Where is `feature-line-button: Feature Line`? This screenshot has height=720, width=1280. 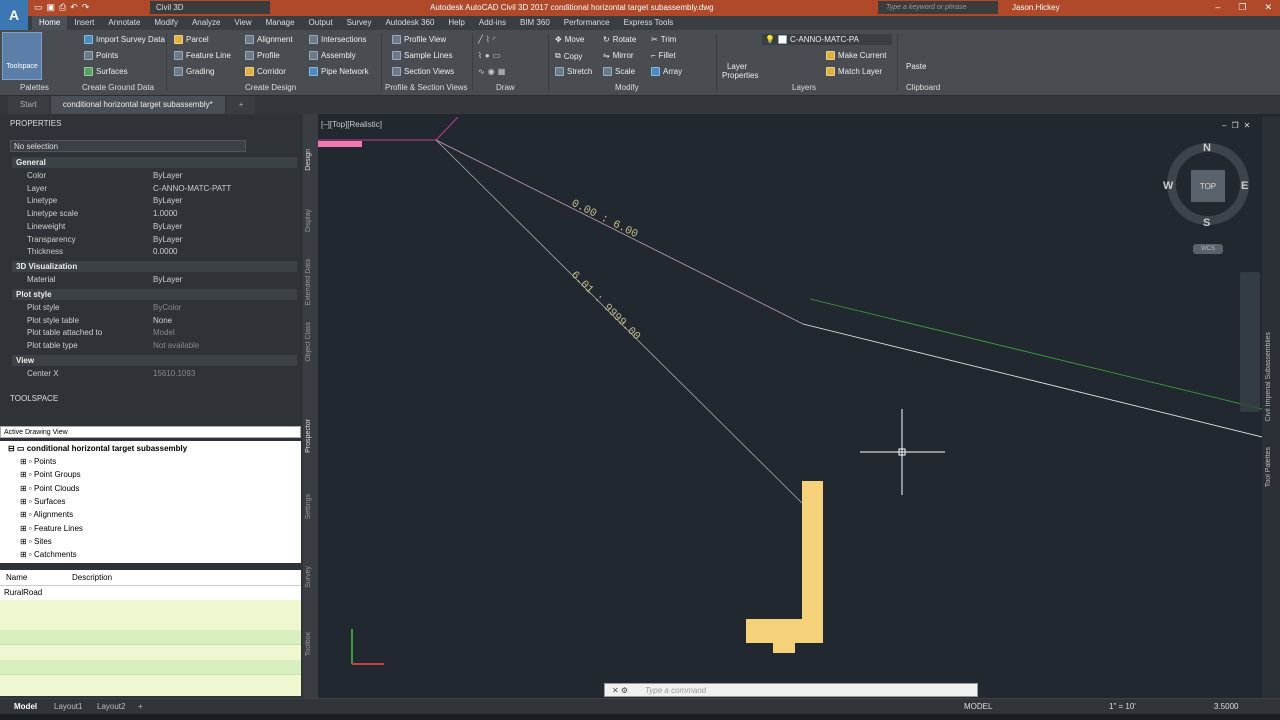 feature-line-button: Feature Line is located at coordinates (202, 55).